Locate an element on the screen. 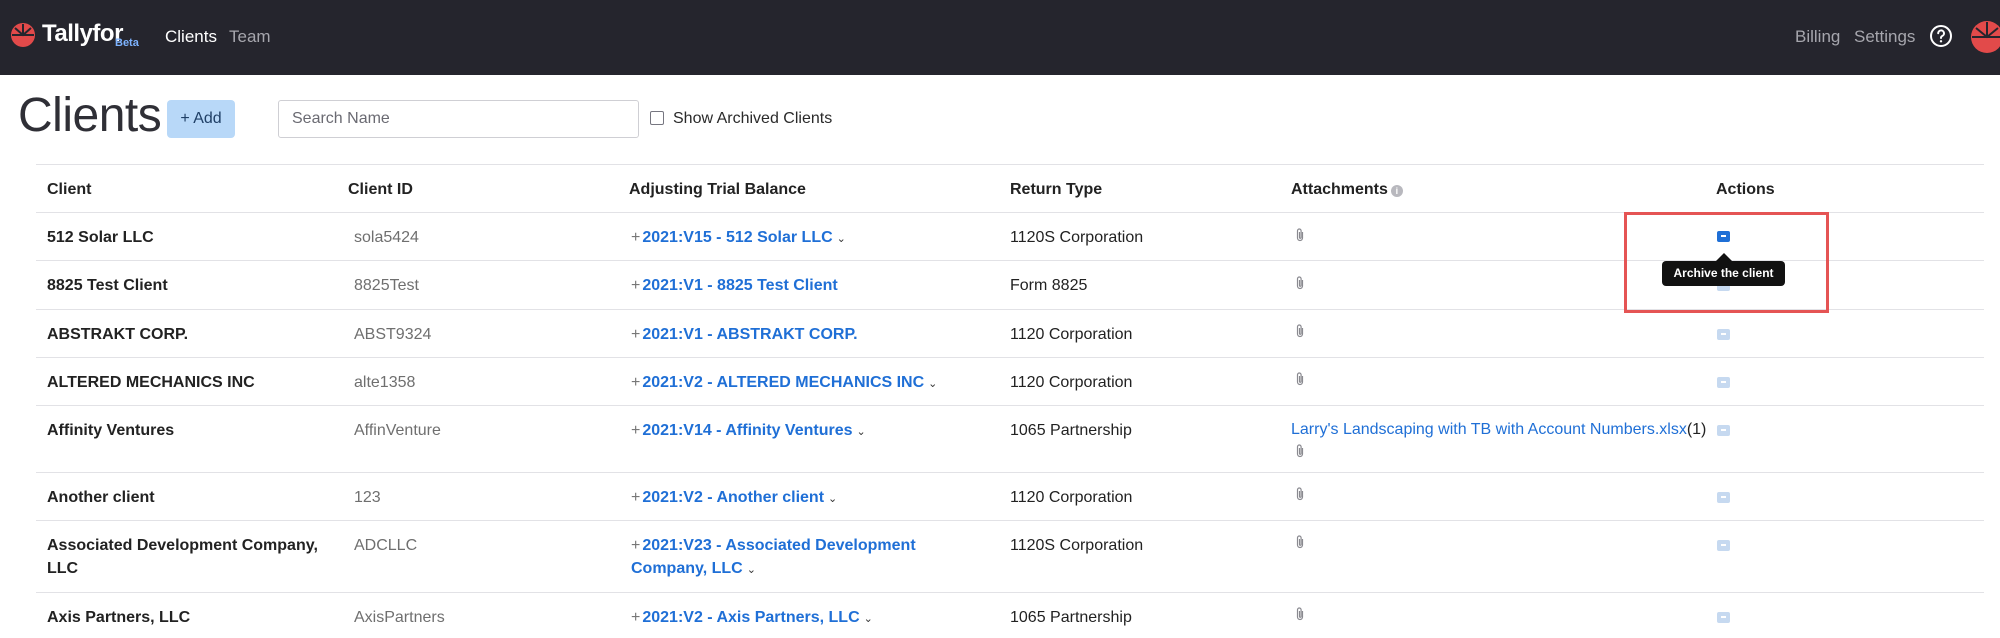 The width and height of the screenshot is (2000, 638). atb-link: +2021:V15 - 512 Solar LLC ⌄ is located at coordinates (738, 238).